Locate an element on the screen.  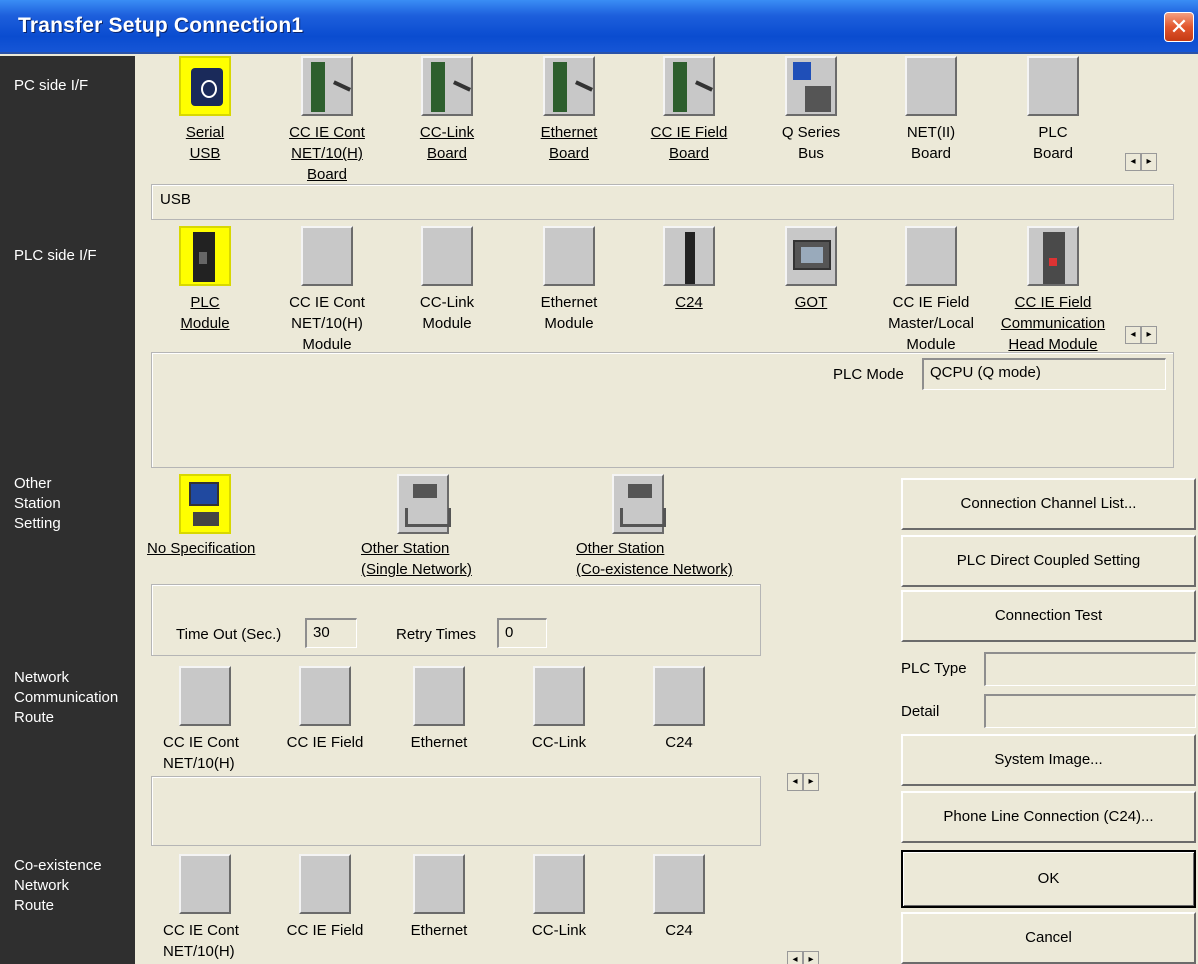
usb-cable-icon is located at coordinates (205, 86).